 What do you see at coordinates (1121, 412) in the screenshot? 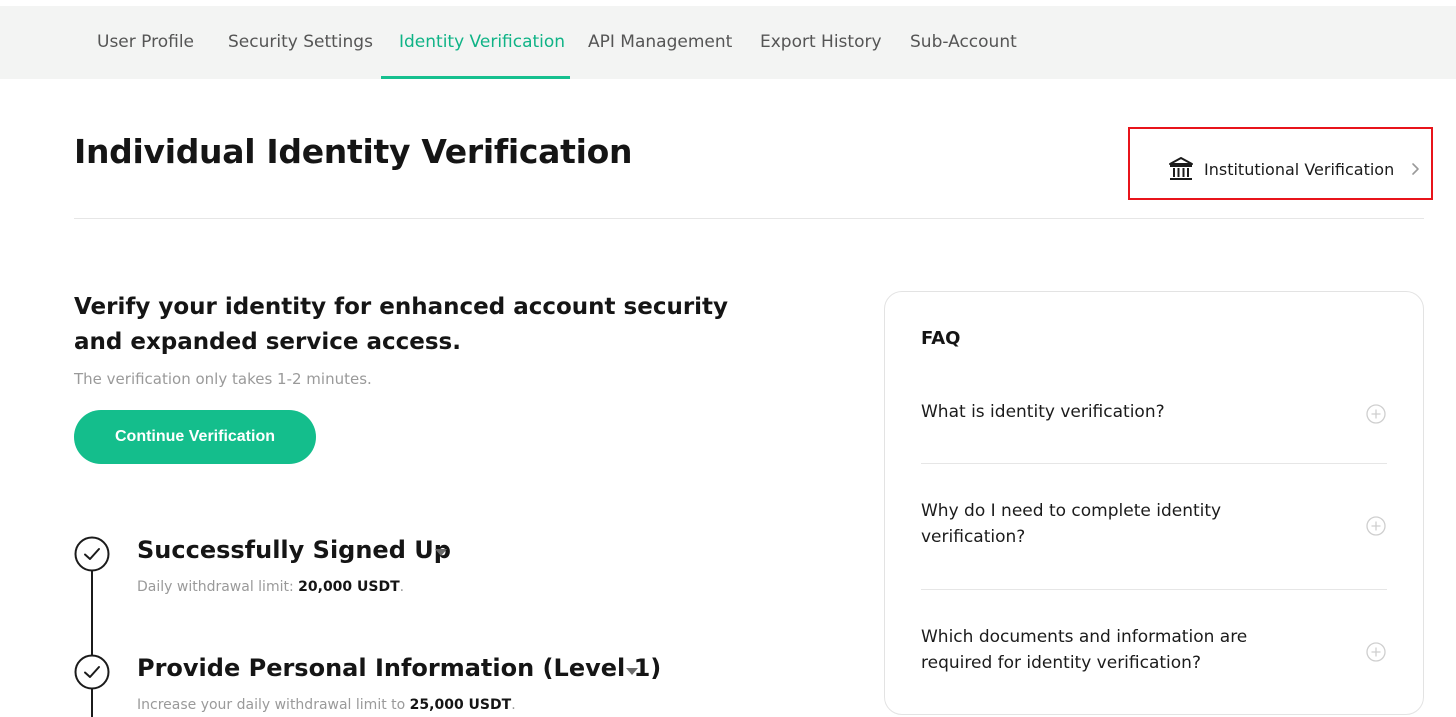
I see `faq-question: What is identity verification?` at bounding box center [1121, 412].